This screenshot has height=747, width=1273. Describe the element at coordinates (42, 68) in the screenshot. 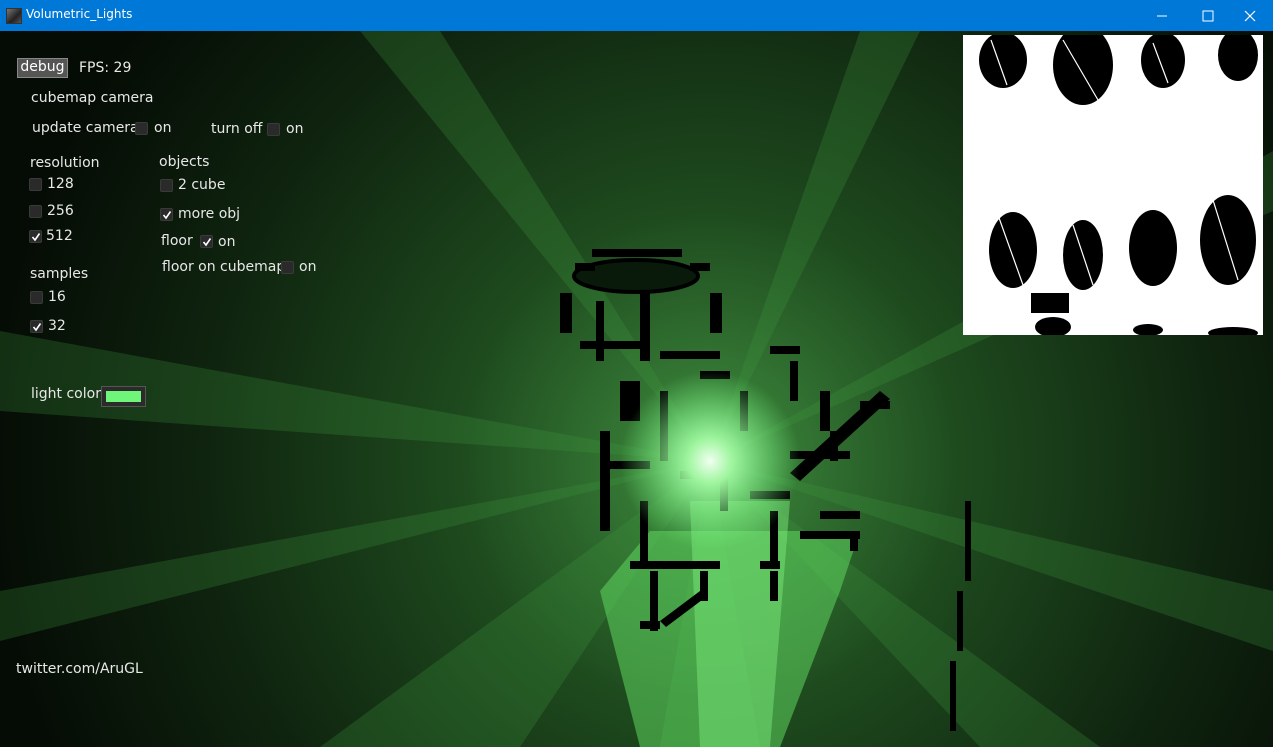

I see `debug-button: debug` at that location.